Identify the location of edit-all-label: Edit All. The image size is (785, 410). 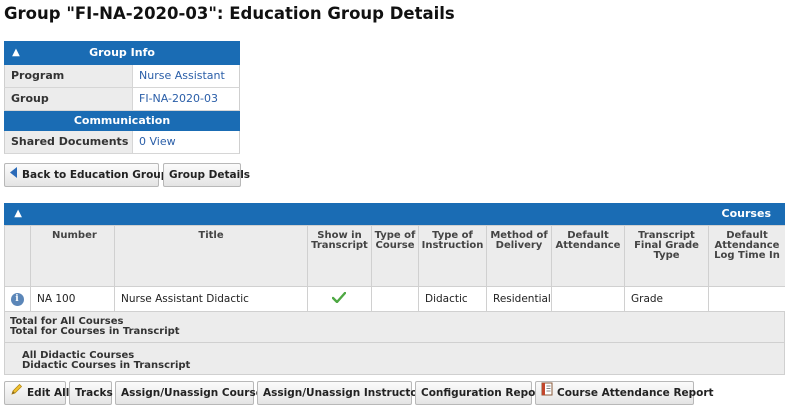
(48, 393).